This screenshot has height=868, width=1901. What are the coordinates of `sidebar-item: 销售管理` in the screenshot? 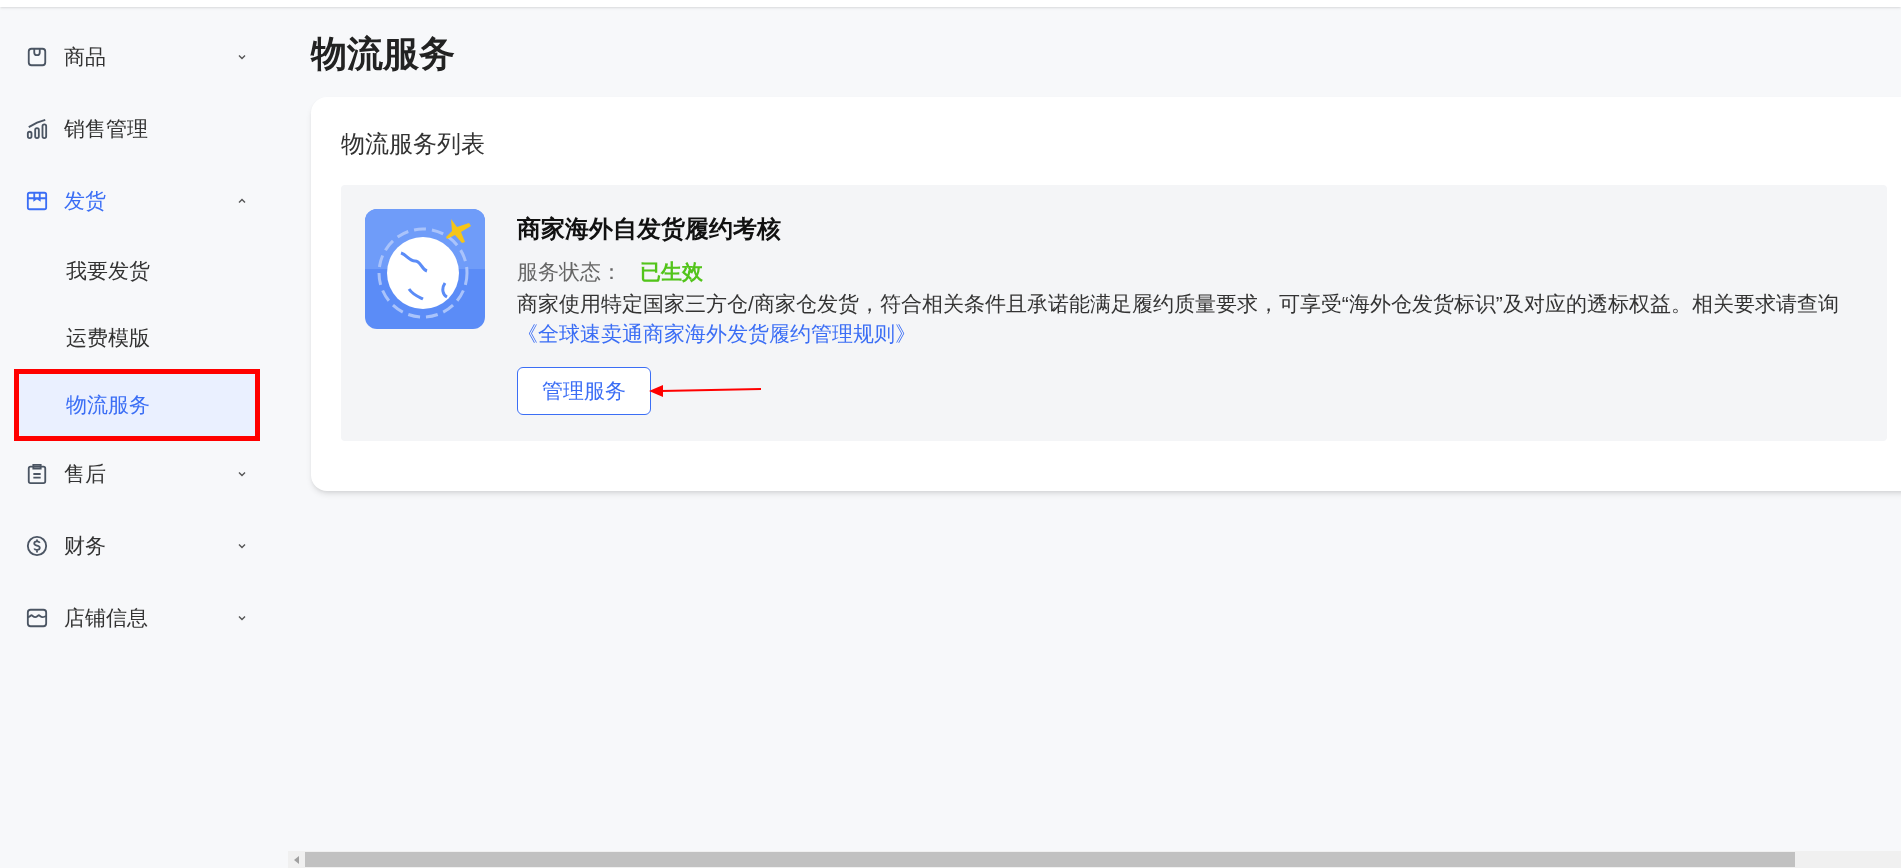 It's located at (139, 129).